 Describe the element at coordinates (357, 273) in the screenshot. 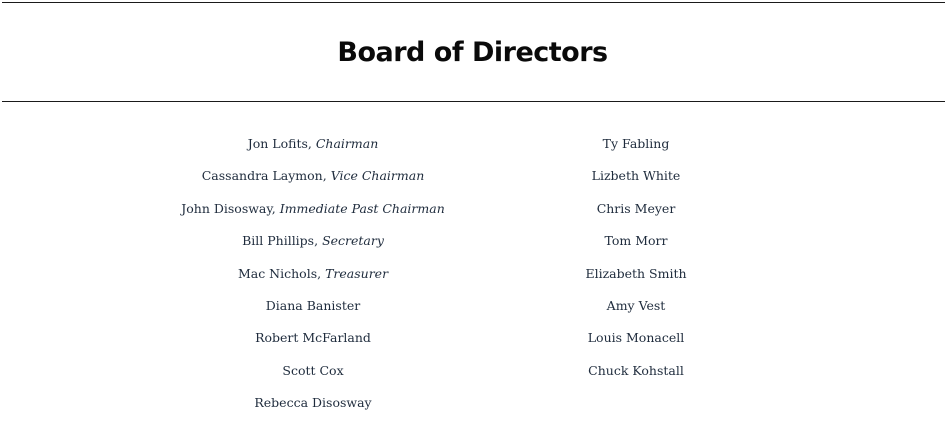

I see `member-role: Treasurer` at that location.